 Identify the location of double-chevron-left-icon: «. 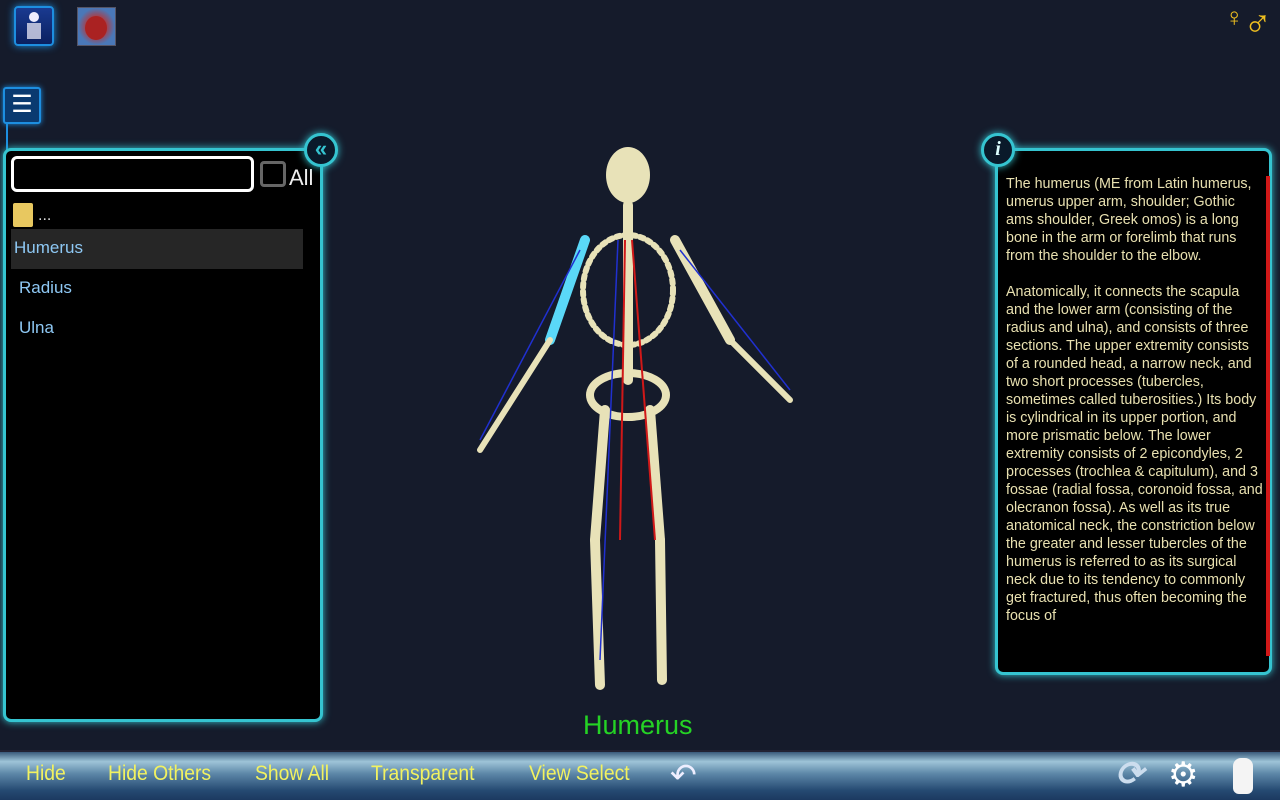
(321, 148).